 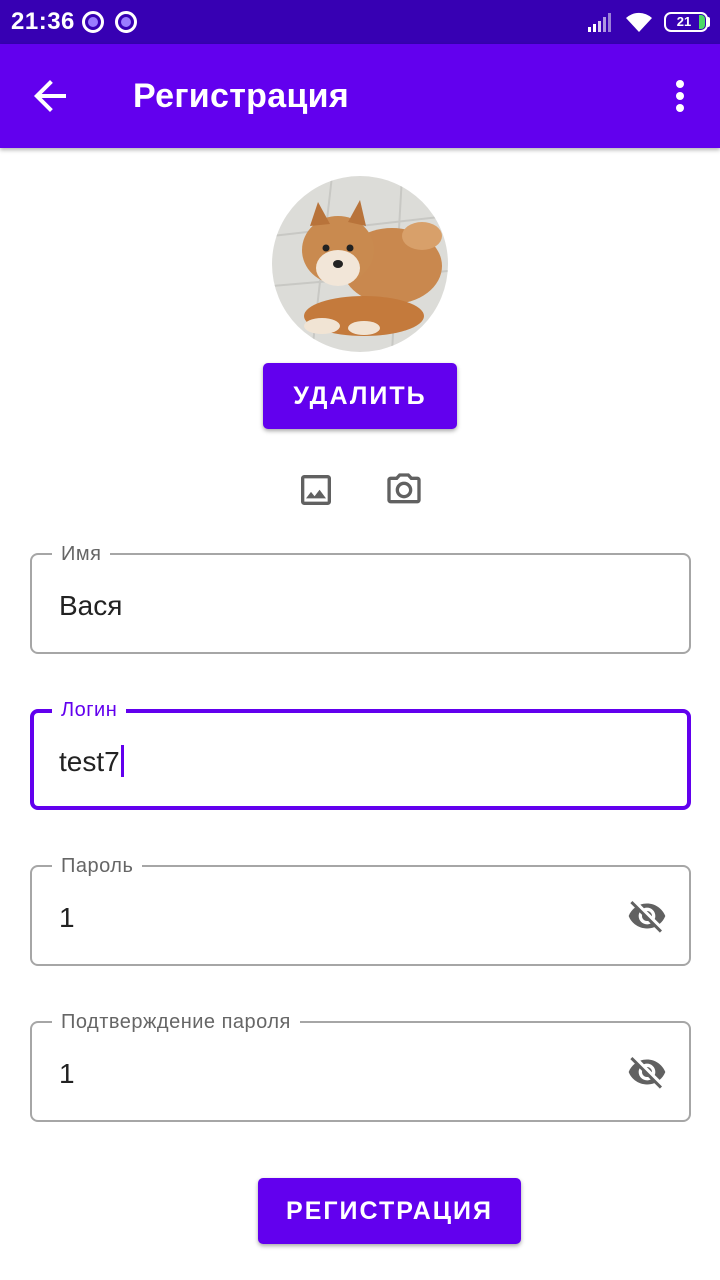 I want to click on login-label: Логин, so click(x=89, y=710).